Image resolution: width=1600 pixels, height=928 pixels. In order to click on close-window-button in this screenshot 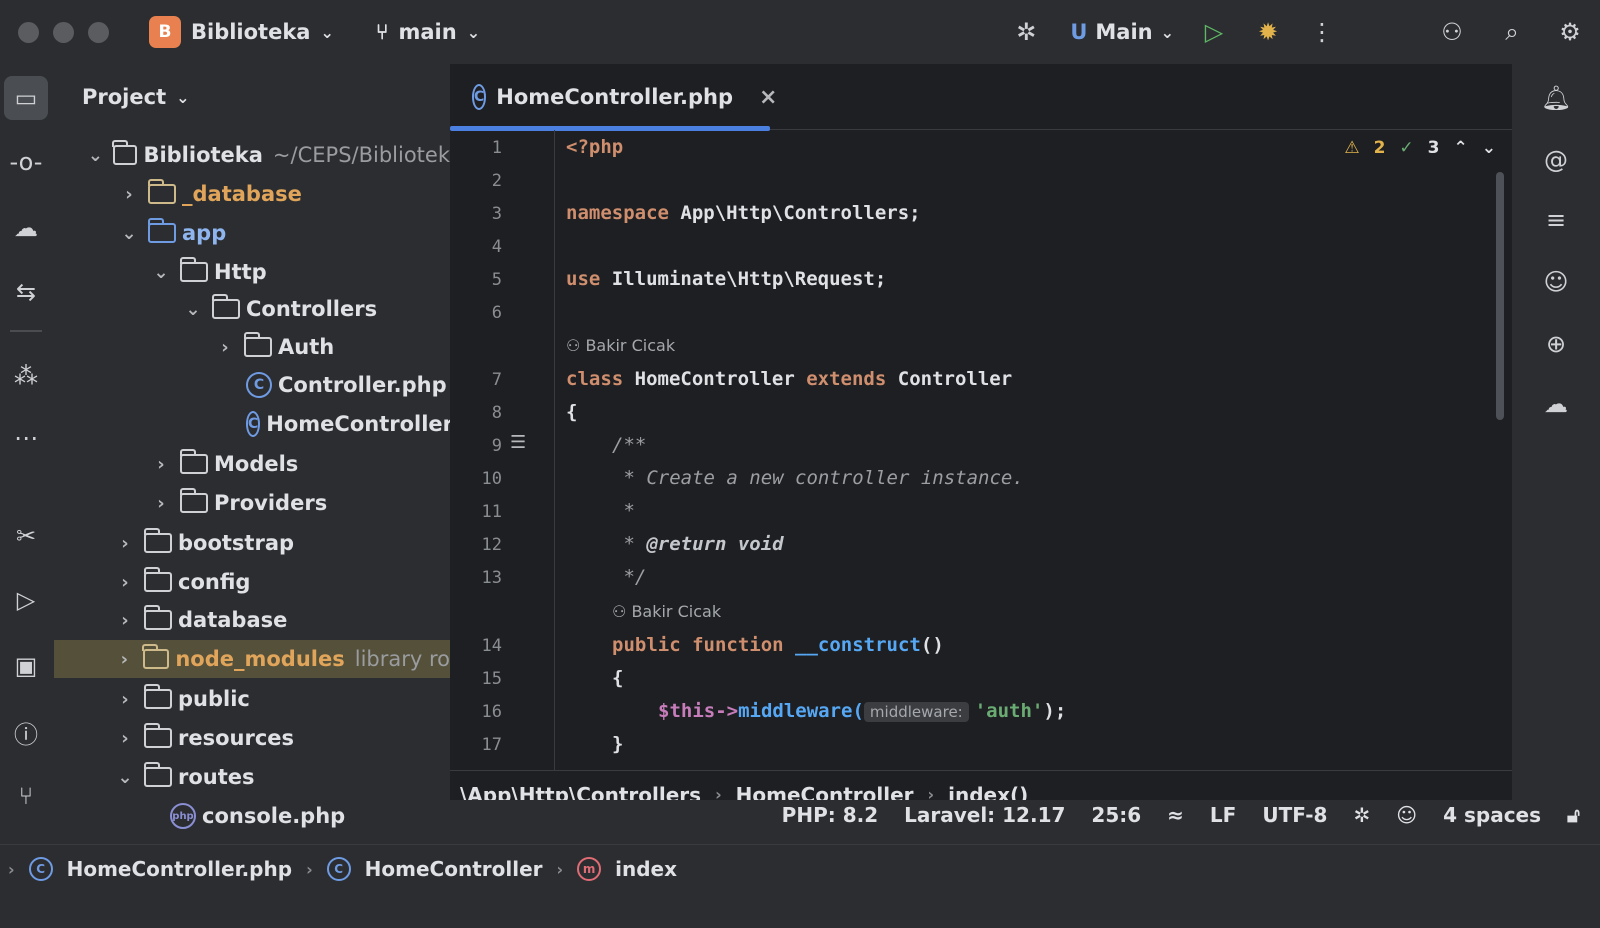, I will do `click(28, 32)`.